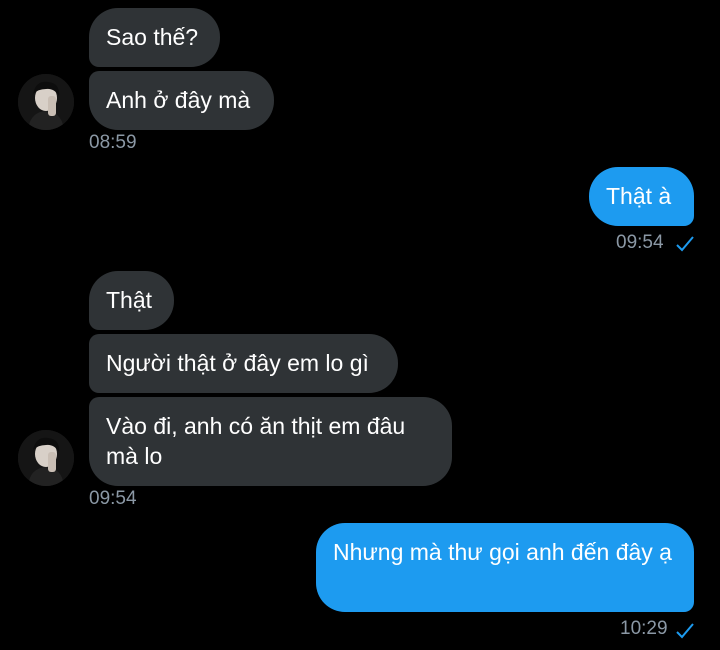  I want to click on message-text: Sao thế?, so click(152, 37).